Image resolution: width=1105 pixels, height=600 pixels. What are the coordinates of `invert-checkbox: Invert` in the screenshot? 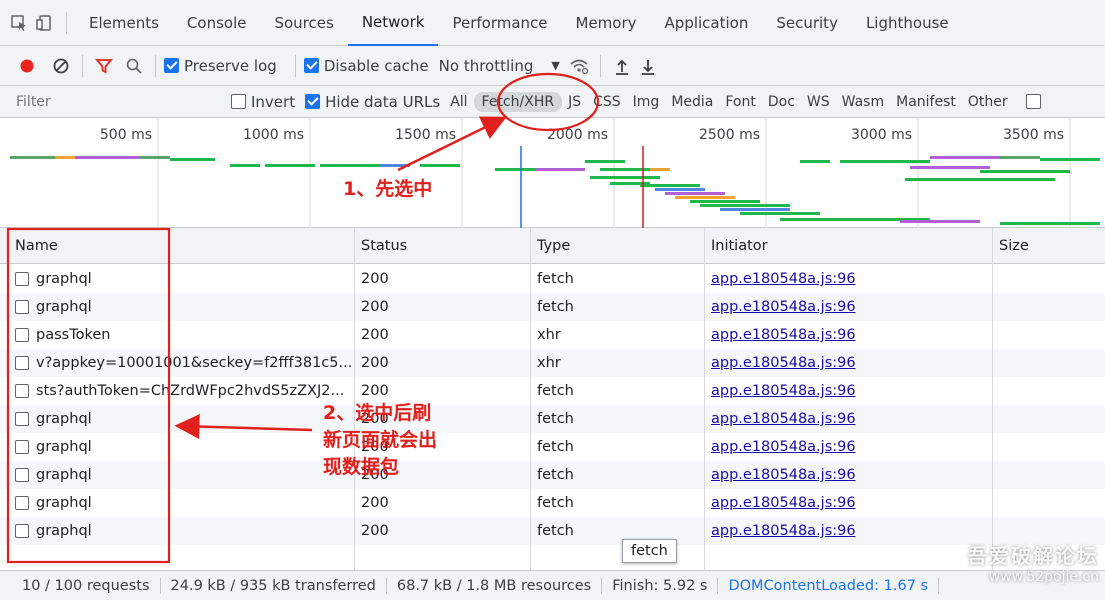 It's located at (263, 102).